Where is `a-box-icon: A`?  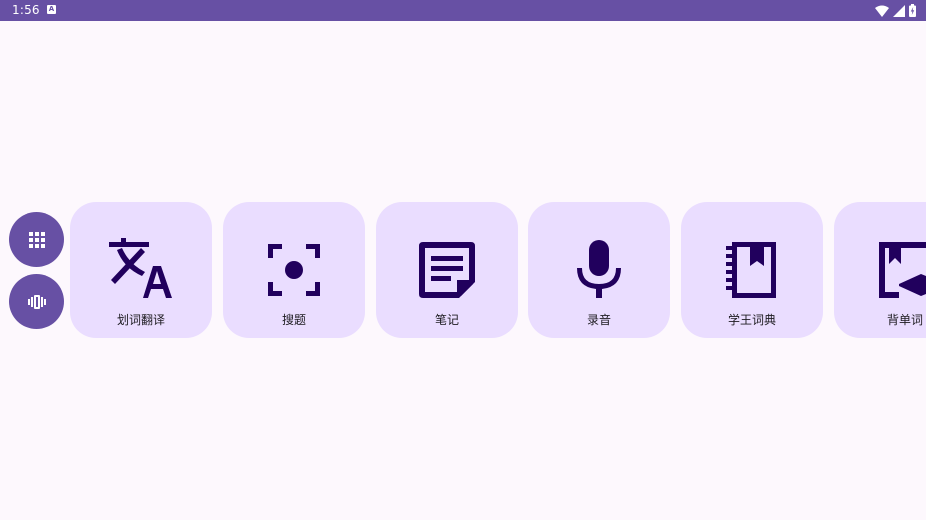 a-box-icon: A is located at coordinates (51, 9).